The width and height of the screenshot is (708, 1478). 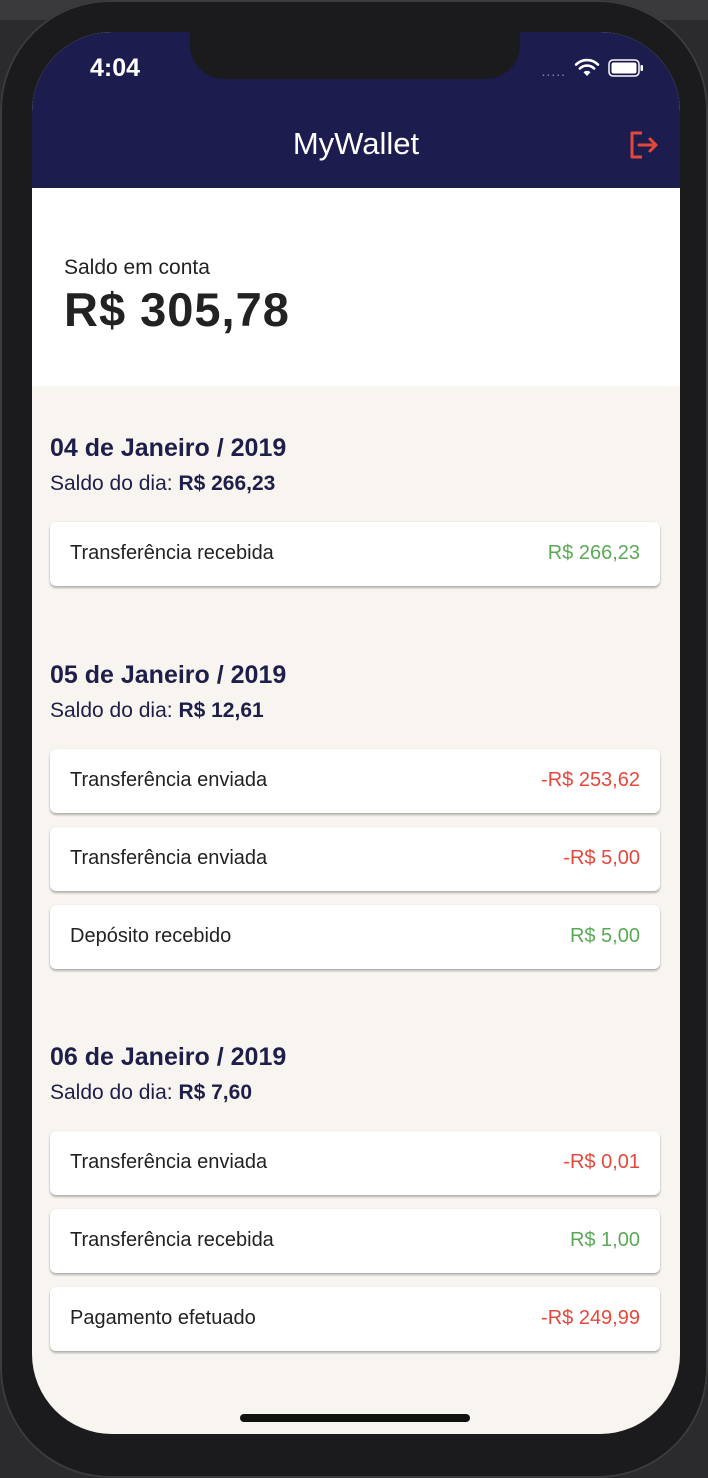 What do you see at coordinates (227, 483) in the screenshot?
I see `day-balance-value: R$ 266,23` at bounding box center [227, 483].